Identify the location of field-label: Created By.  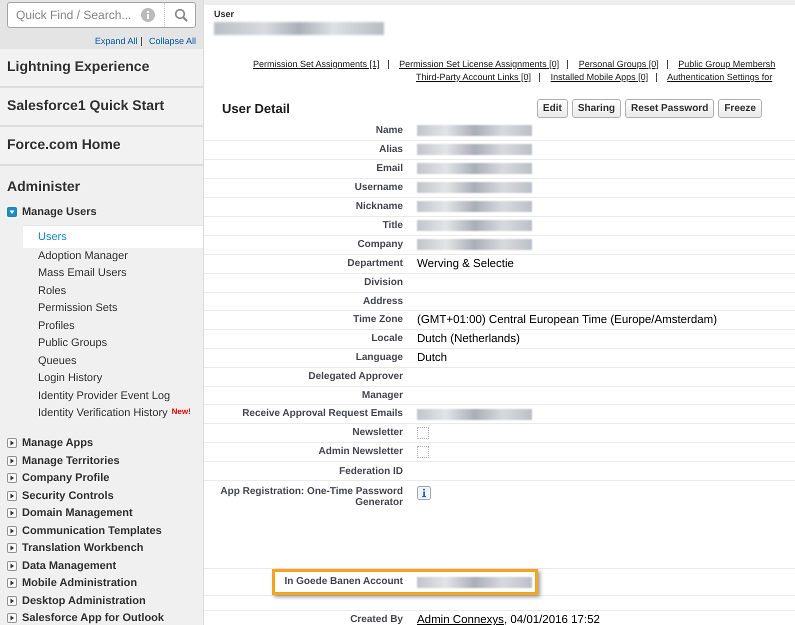
(376, 619).